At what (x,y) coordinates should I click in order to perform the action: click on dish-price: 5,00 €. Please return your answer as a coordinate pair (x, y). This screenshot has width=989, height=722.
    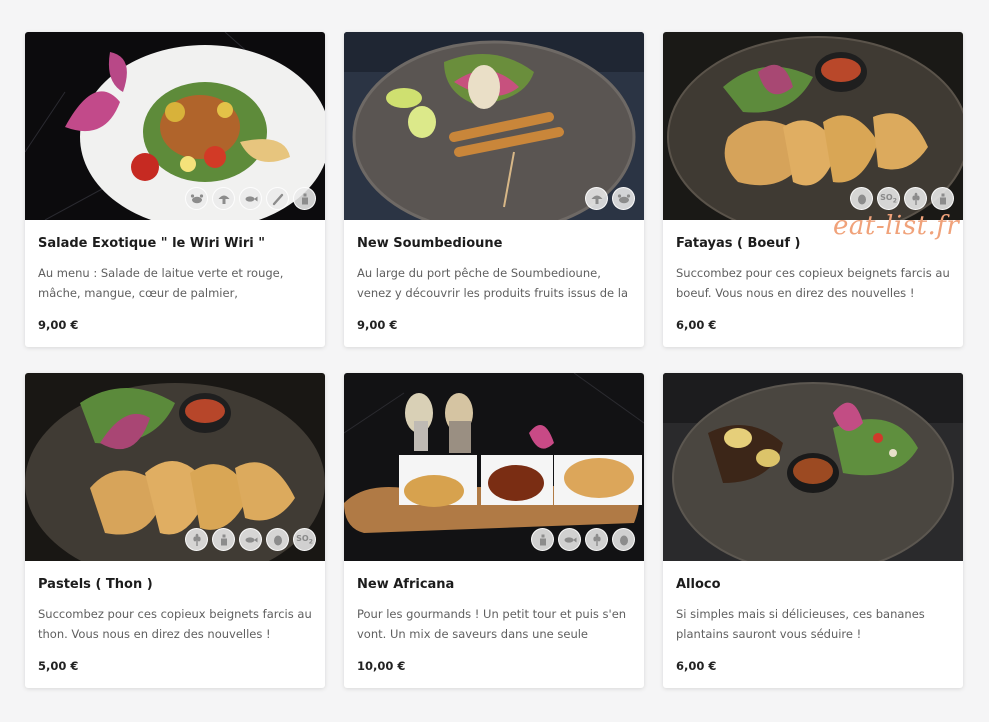
    Looking at the image, I should click on (58, 666).